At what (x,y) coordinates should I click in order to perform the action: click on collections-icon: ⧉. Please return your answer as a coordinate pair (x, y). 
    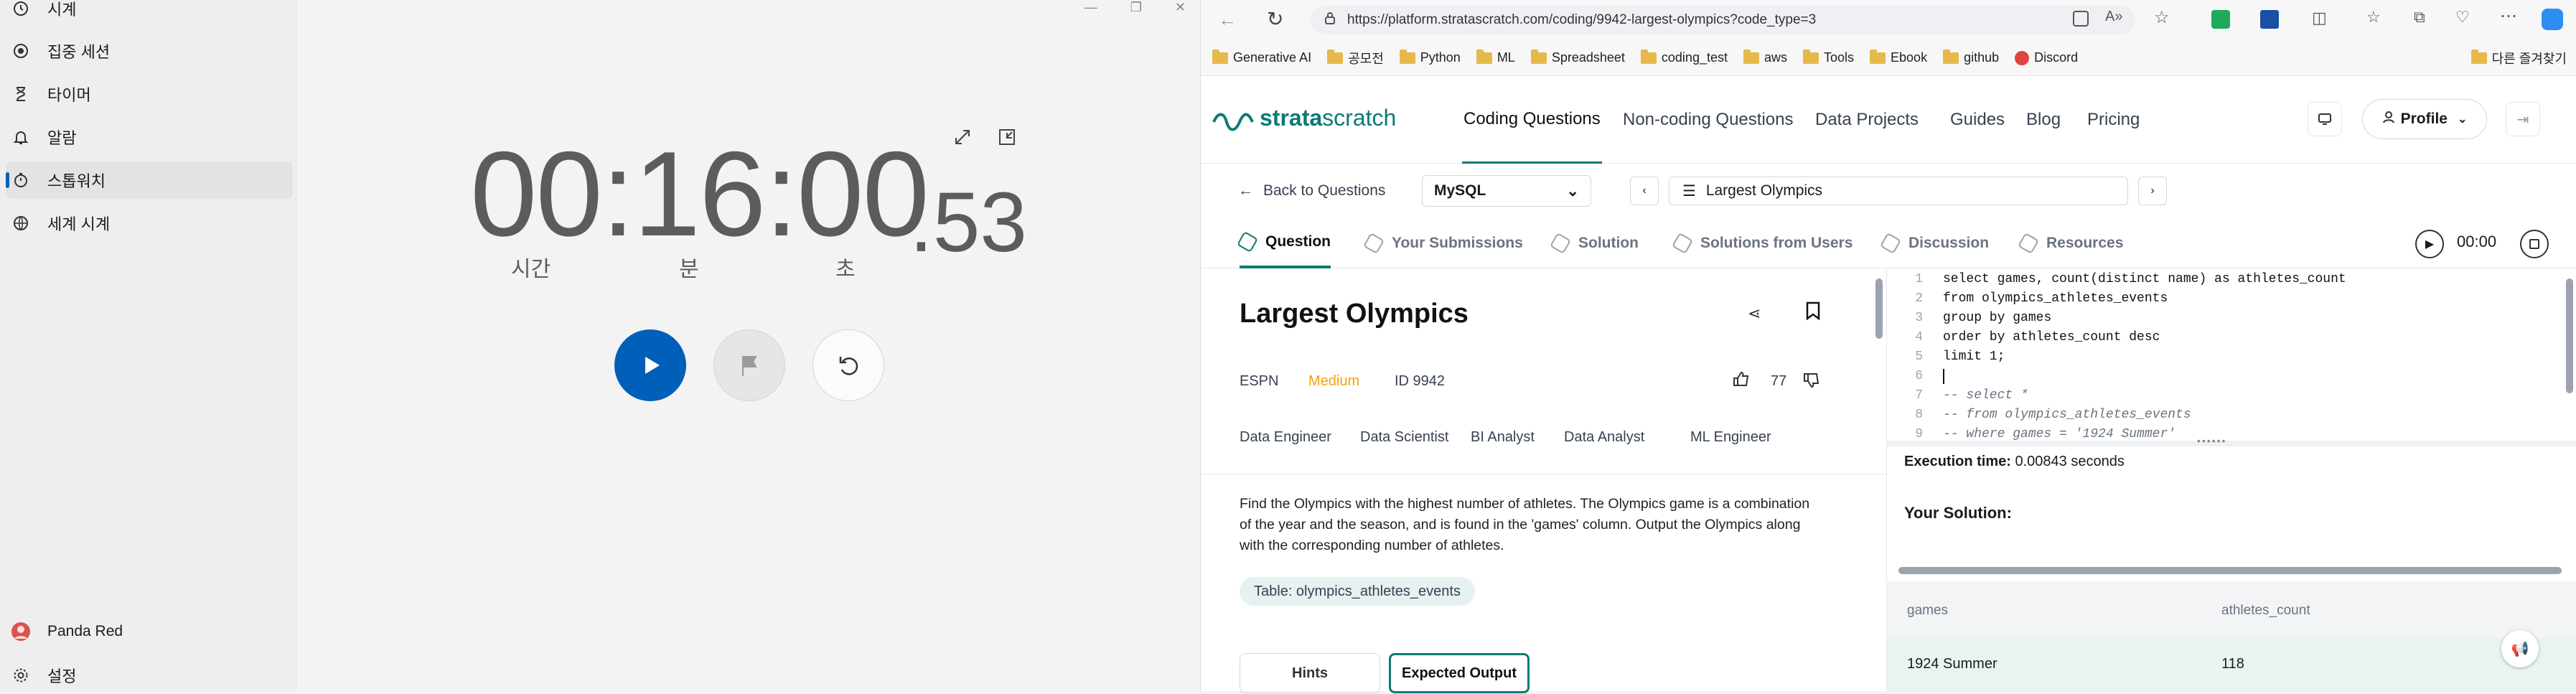
    Looking at the image, I should click on (2419, 17).